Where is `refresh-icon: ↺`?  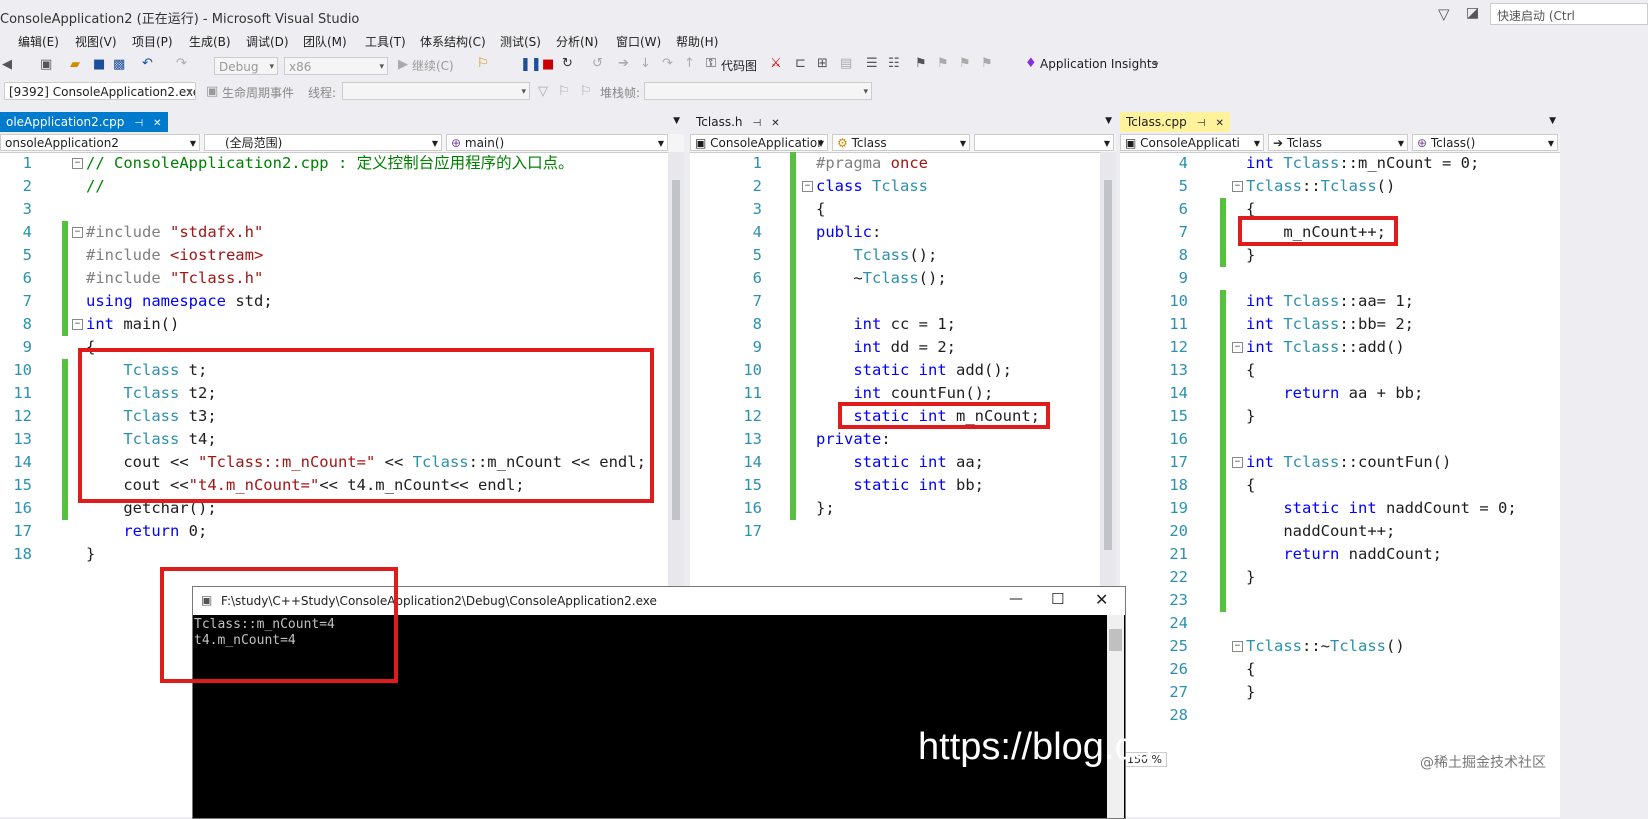
refresh-icon: ↺ is located at coordinates (597, 64).